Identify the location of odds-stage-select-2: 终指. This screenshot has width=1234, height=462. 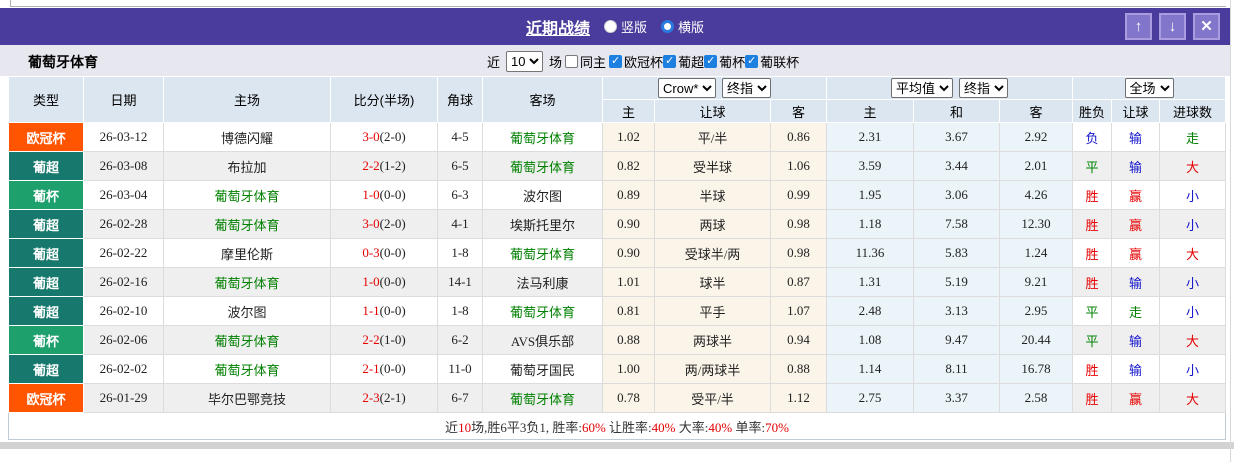
(983, 88).